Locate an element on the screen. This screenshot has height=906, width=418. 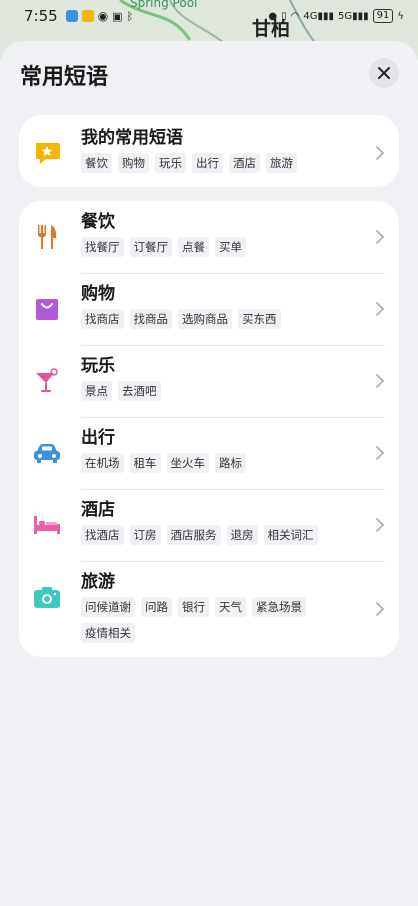
phrase-tag: 选购商品 is located at coordinates (205, 319).